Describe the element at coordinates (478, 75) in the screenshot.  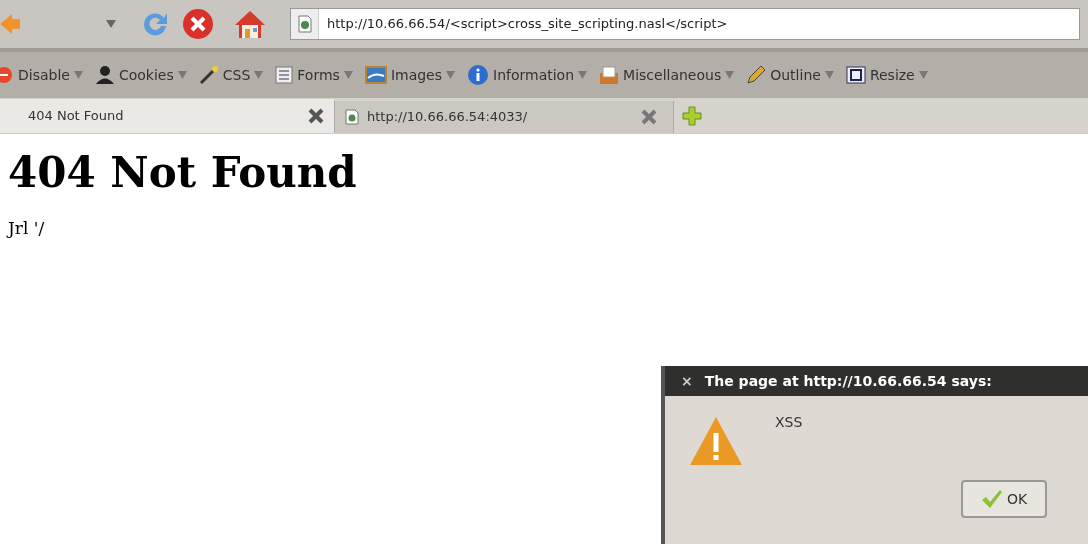
I see `info-icon` at that location.